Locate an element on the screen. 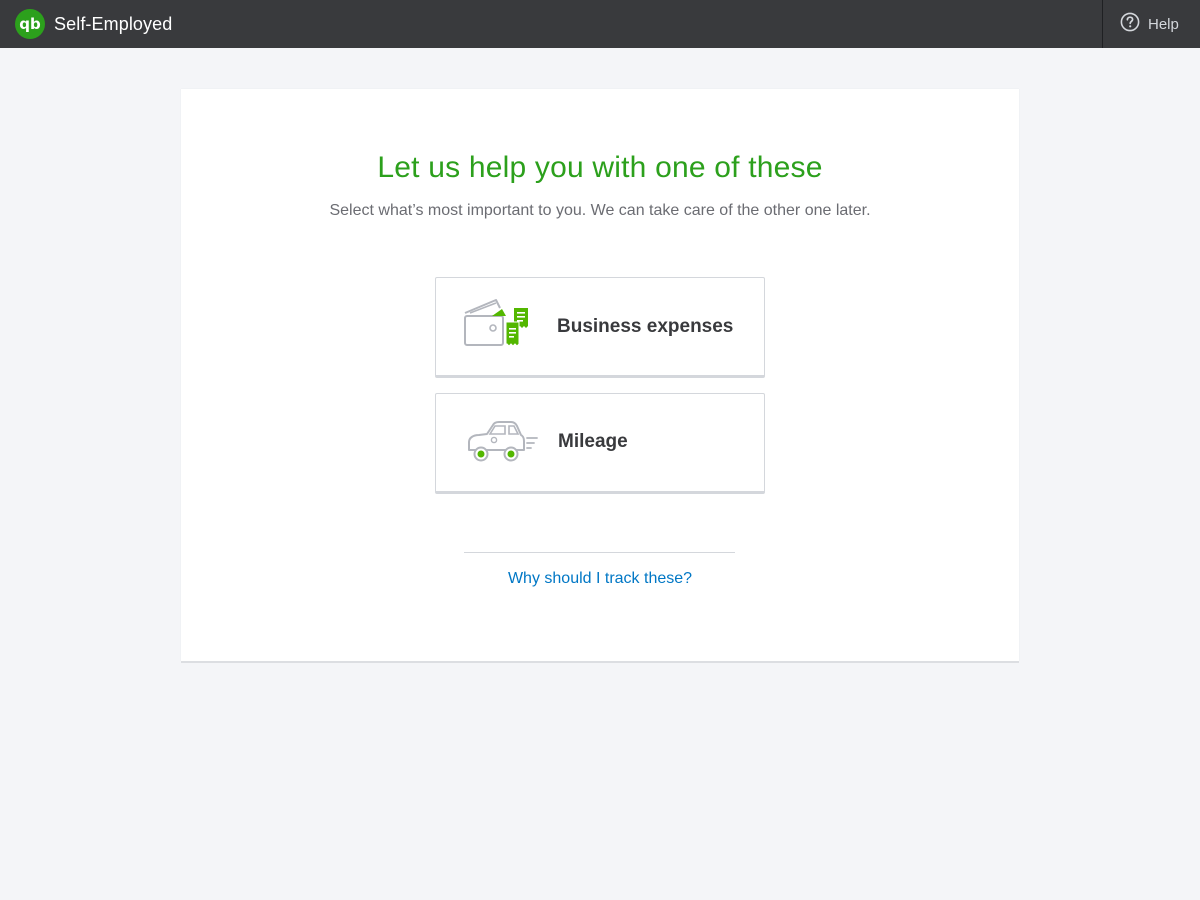 The height and width of the screenshot is (900, 1200). divider is located at coordinates (599, 552).